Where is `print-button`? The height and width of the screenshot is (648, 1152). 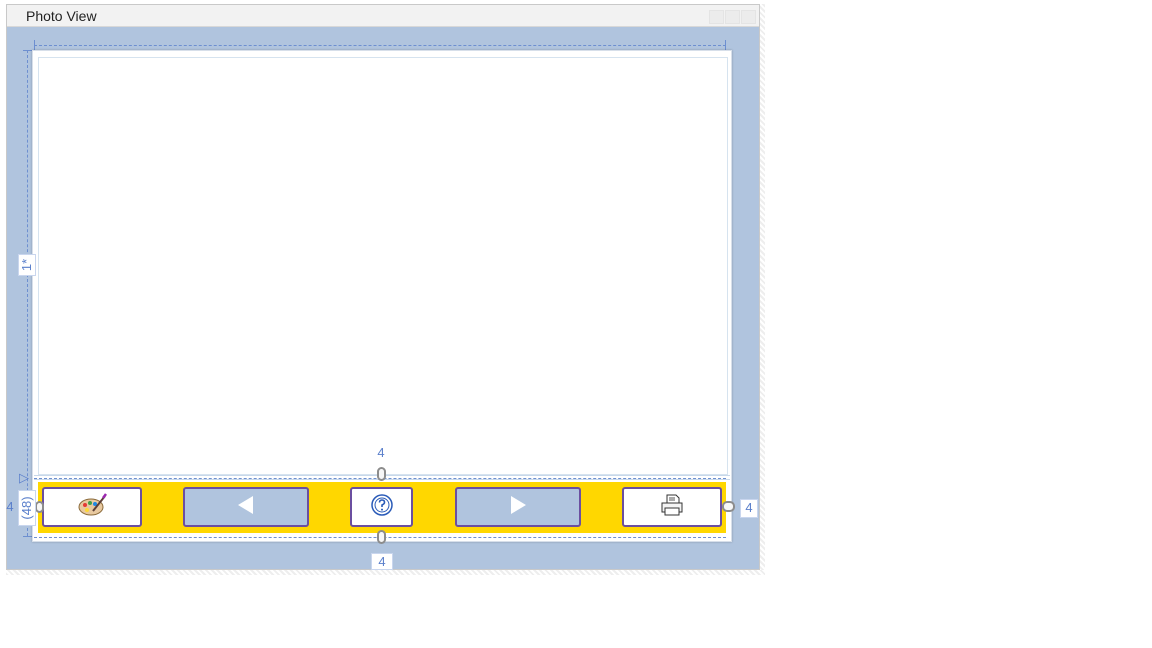
print-button is located at coordinates (672, 507).